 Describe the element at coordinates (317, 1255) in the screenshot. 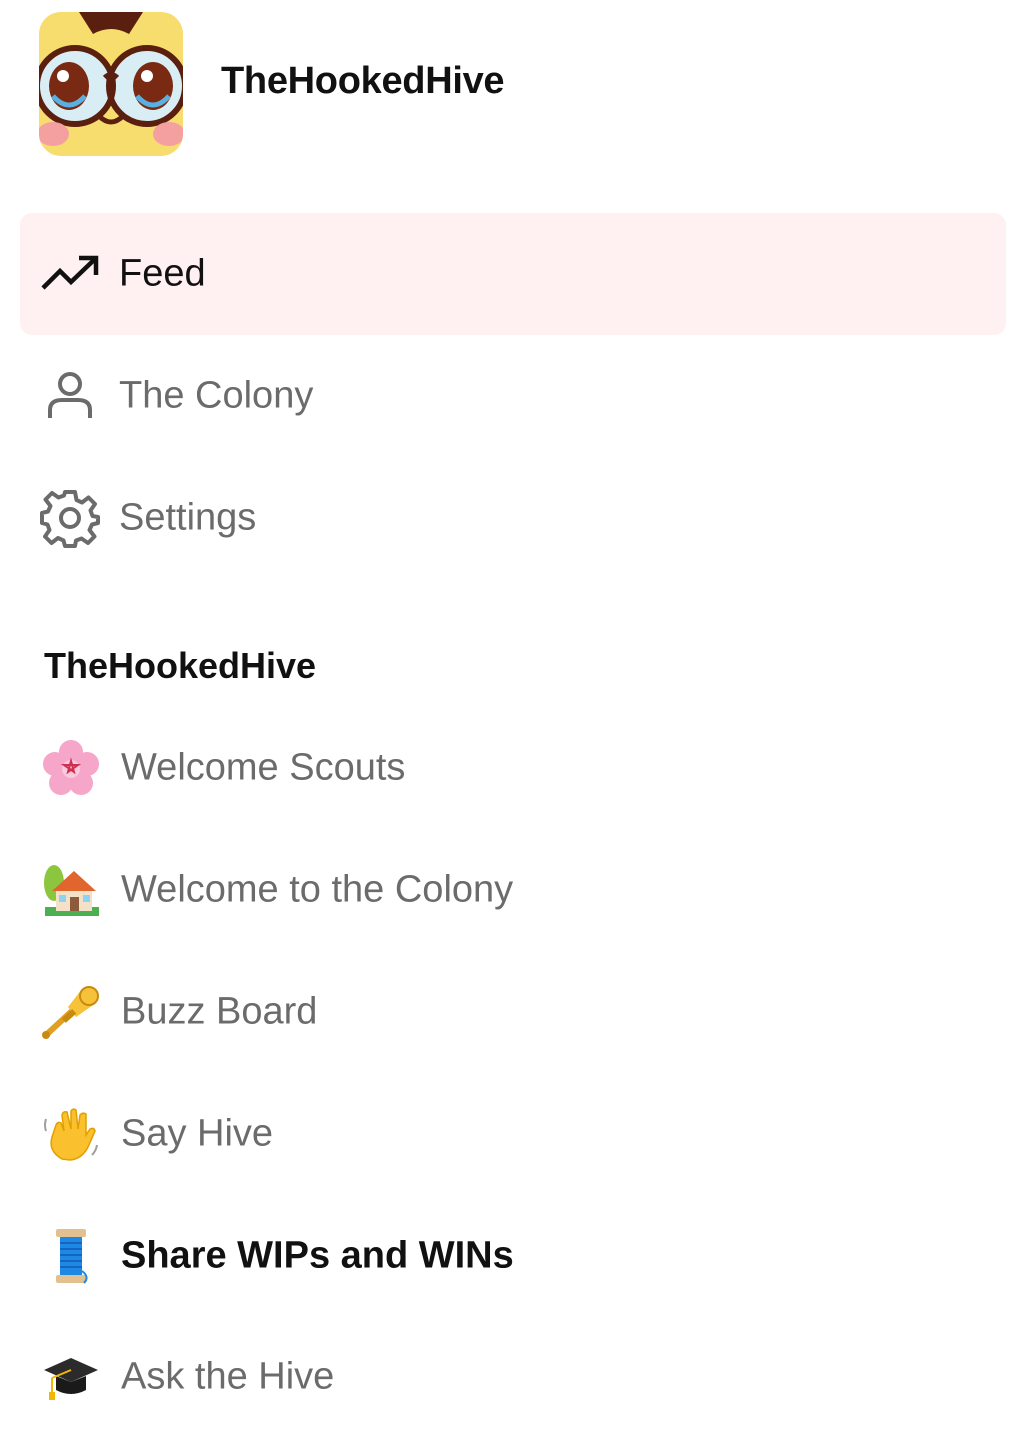

I see `channel-label: Share WIPs and WINs` at that location.